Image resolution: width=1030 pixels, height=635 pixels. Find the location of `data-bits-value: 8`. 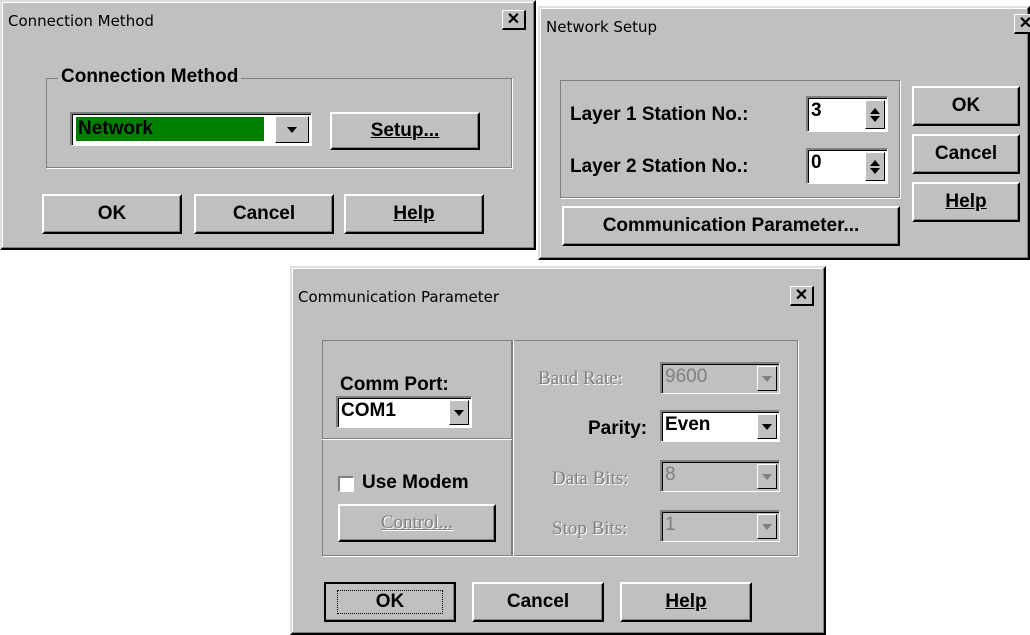

data-bits-value: 8 is located at coordinates (670, 474).